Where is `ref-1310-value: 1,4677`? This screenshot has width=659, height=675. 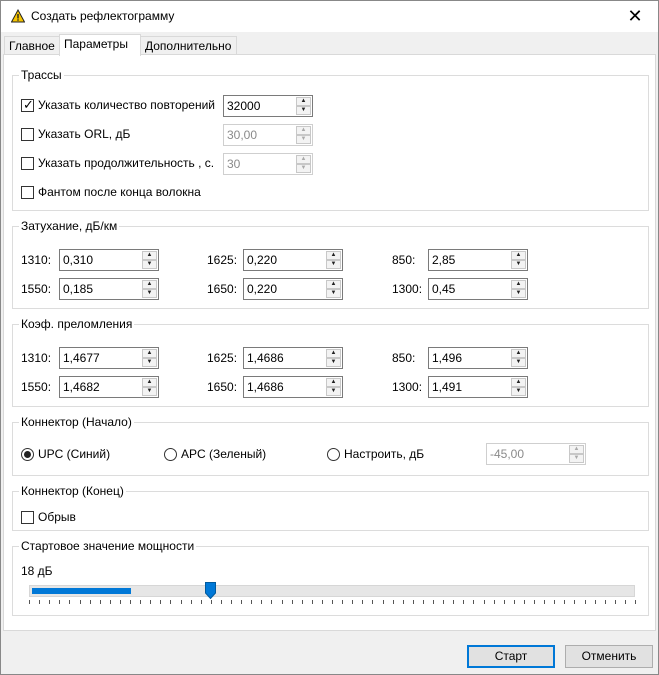 ref-1310-value: 1,4677 is located at coordinates (81, 358).